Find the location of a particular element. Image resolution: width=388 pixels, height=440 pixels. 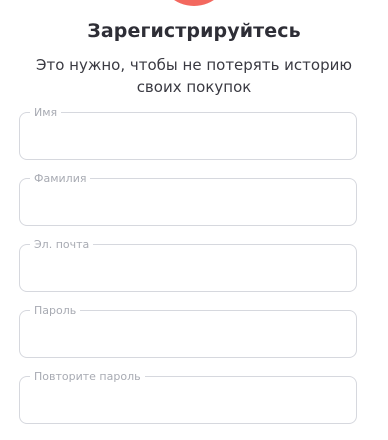

email-input is located at coordinates (188, 268).